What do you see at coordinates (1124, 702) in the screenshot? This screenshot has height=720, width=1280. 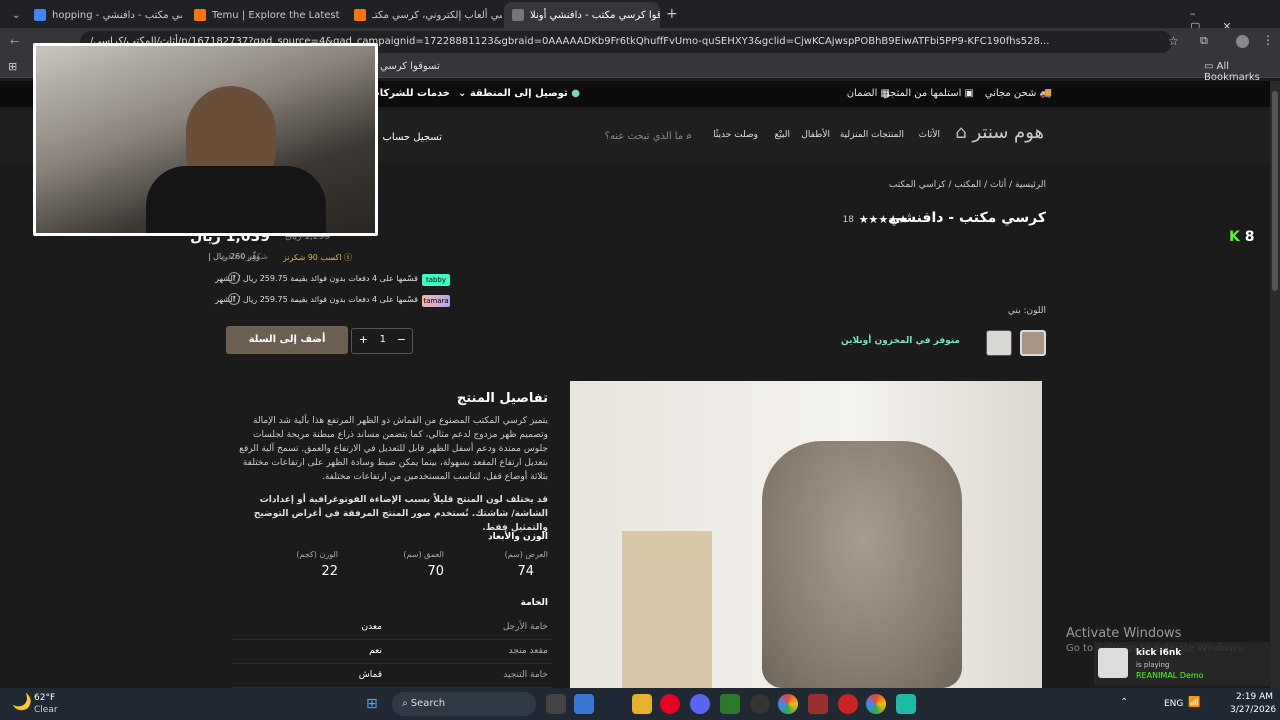 I see `tray-chevron-icon: ⌃` at bounding box center [1124, 702].